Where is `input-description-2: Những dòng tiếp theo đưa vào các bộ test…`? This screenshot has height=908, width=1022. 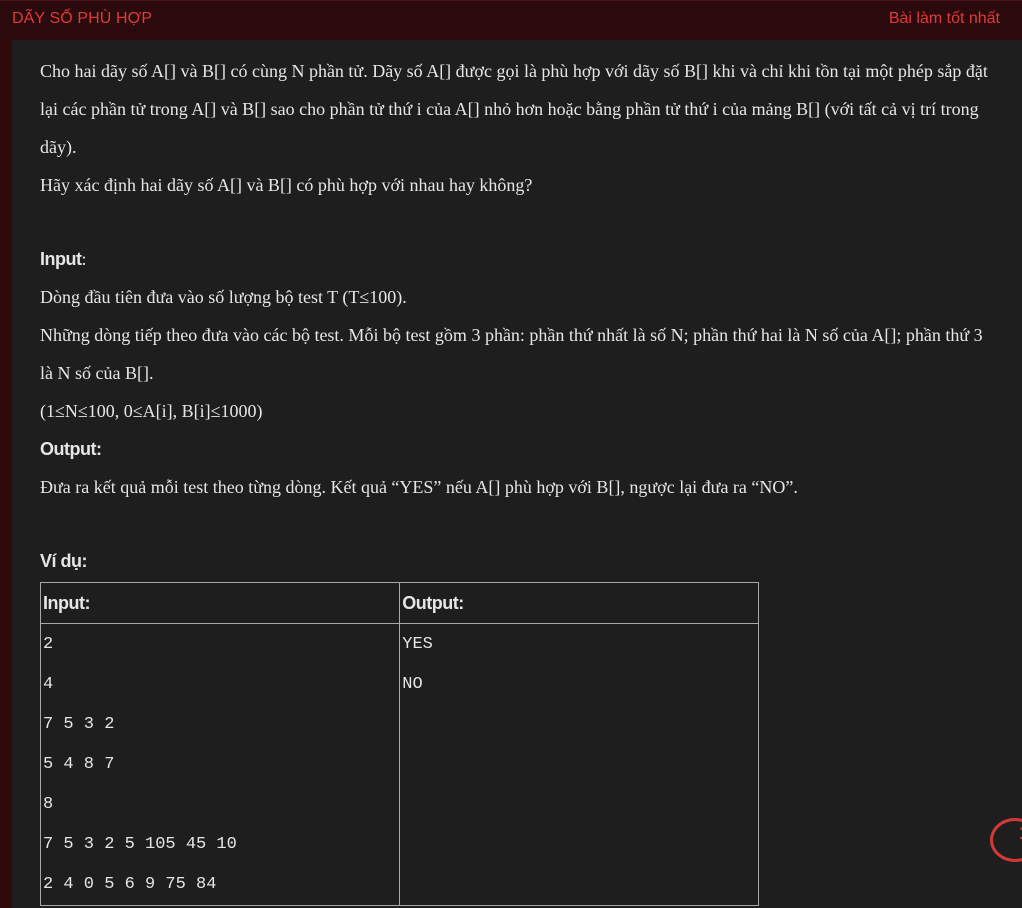
input-description-2: Những dòng tiếp theo đưa vào các bộ test… is located at coordinates (511, 354).